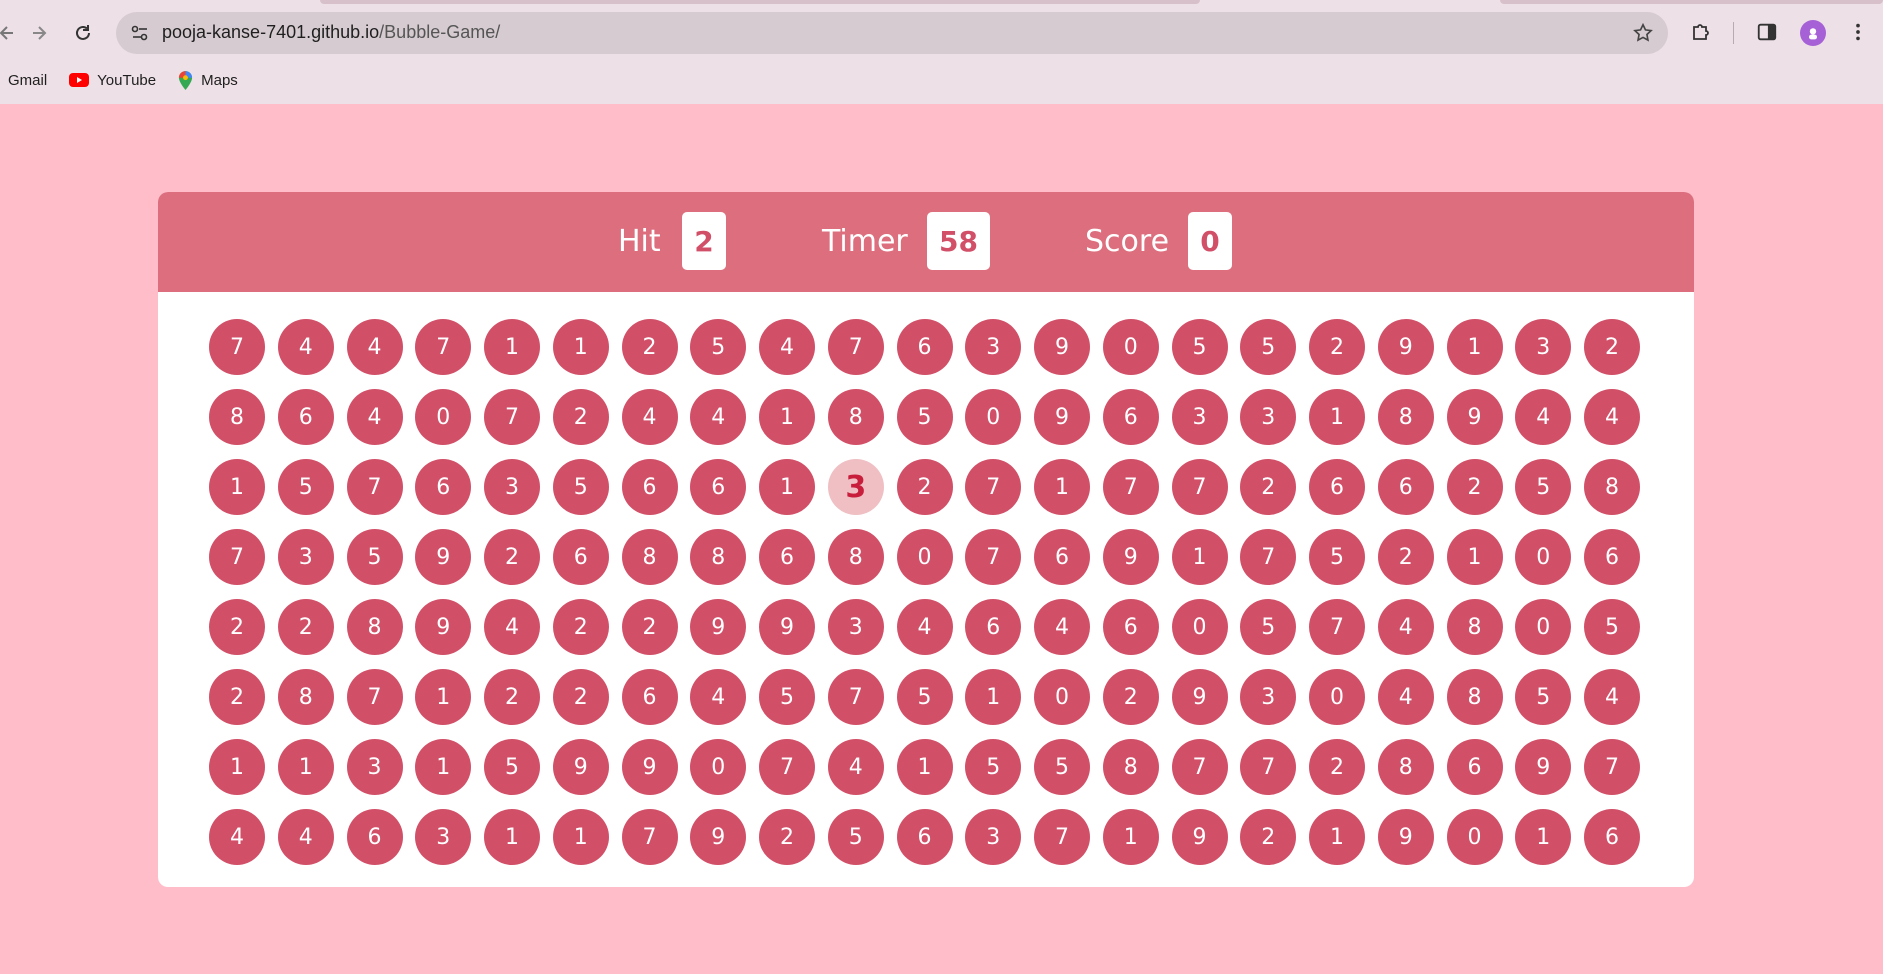 The width and height of the screenshot is (1883, 974). What do you see at coordinates (208, 80) in the screenshot?
I see `bookmark-maps: Maps` at bounding box center [208, 80].